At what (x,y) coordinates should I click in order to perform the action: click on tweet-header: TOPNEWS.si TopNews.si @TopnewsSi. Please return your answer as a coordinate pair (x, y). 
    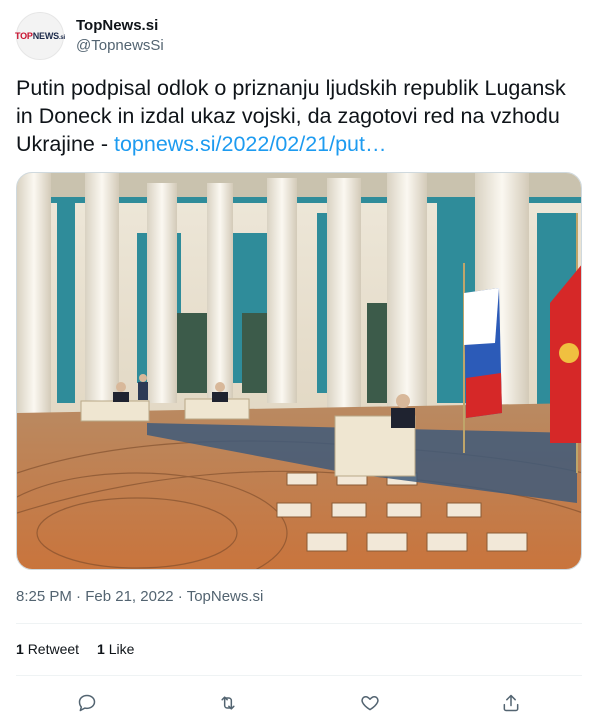
    Looking at the image, I should click on (89, 36).